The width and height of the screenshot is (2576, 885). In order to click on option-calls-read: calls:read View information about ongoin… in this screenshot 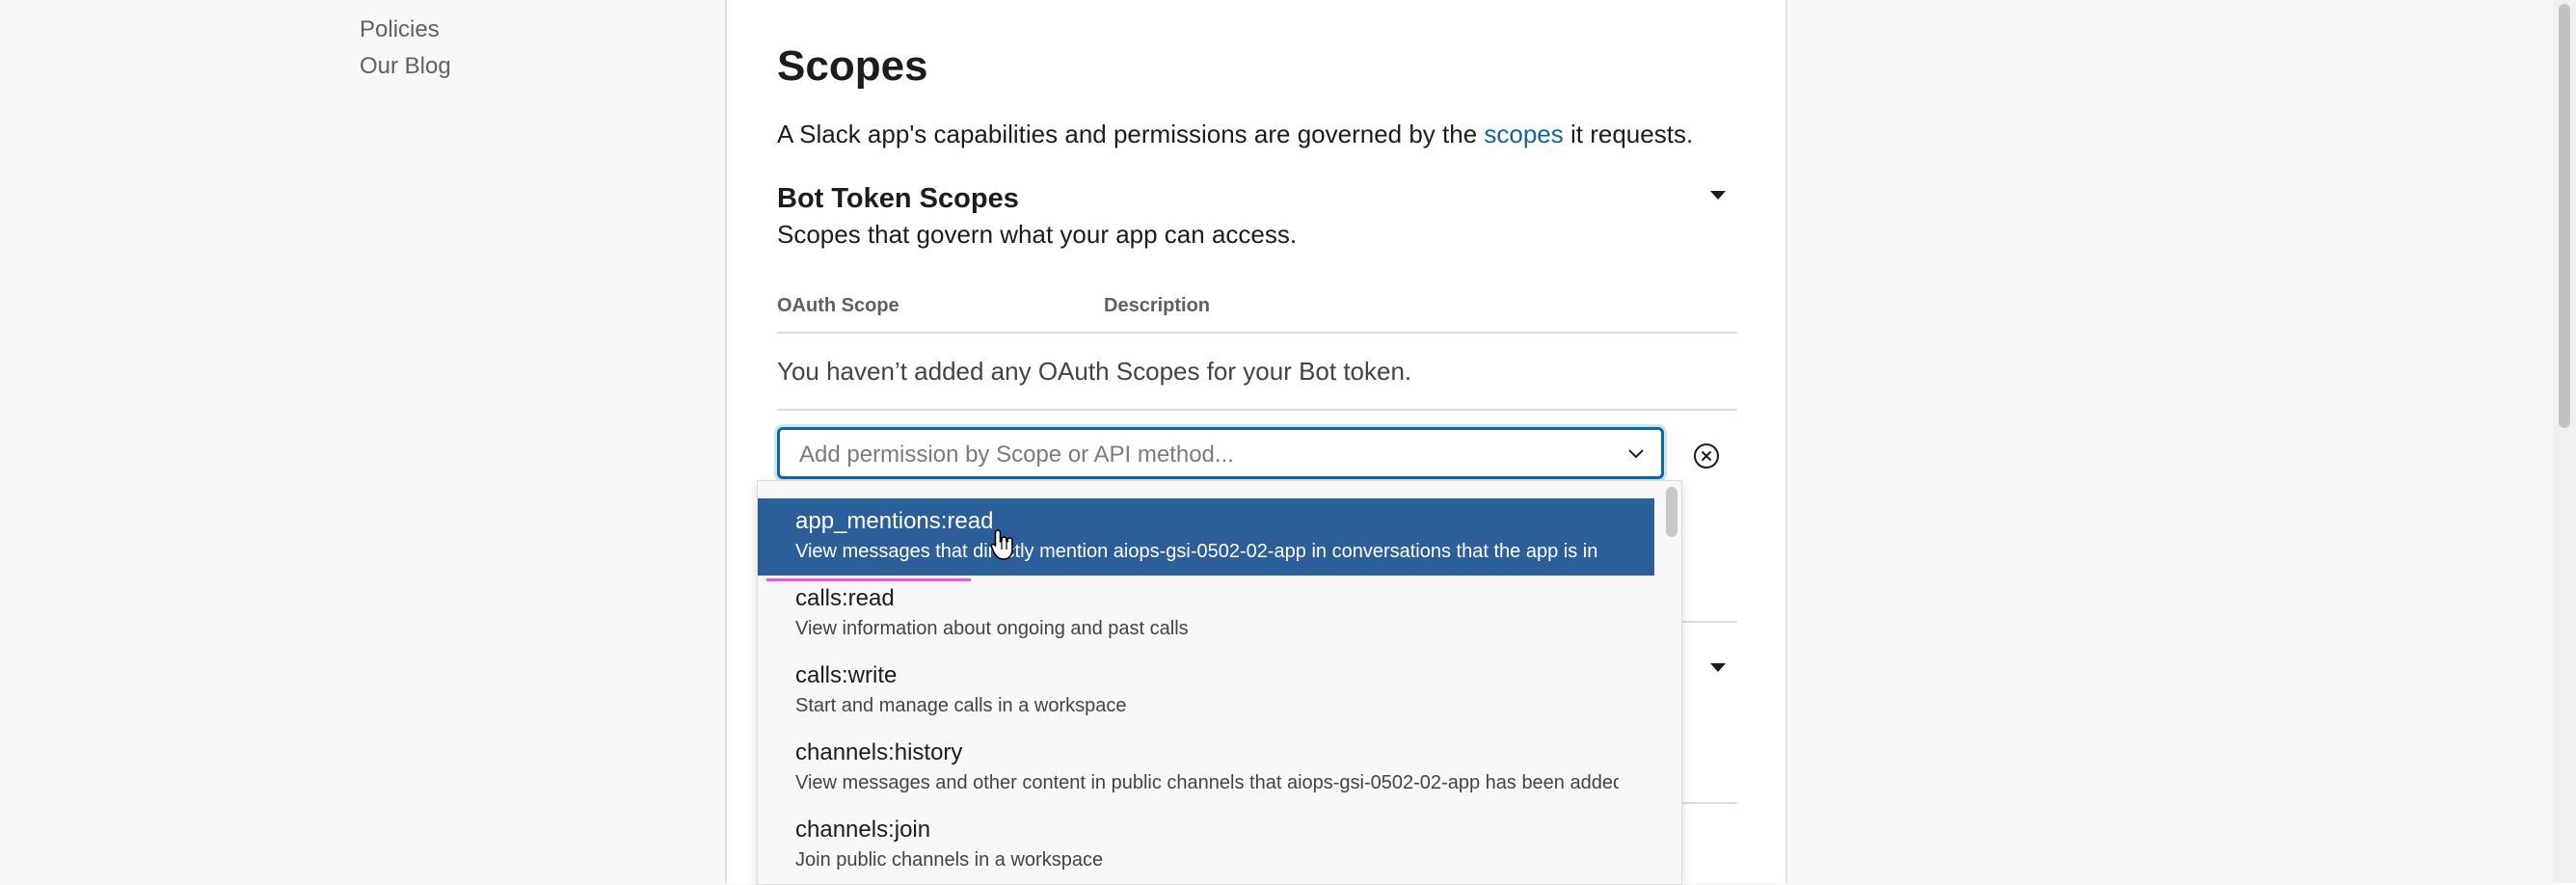, I will do `click(1206, 615)`.